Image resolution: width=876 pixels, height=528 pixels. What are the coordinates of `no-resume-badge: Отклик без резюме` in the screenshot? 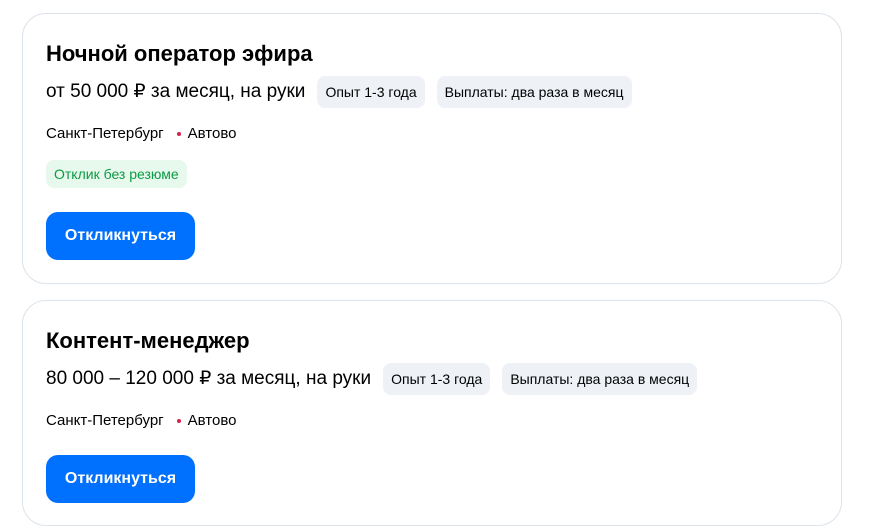 It's located at (116, 174).